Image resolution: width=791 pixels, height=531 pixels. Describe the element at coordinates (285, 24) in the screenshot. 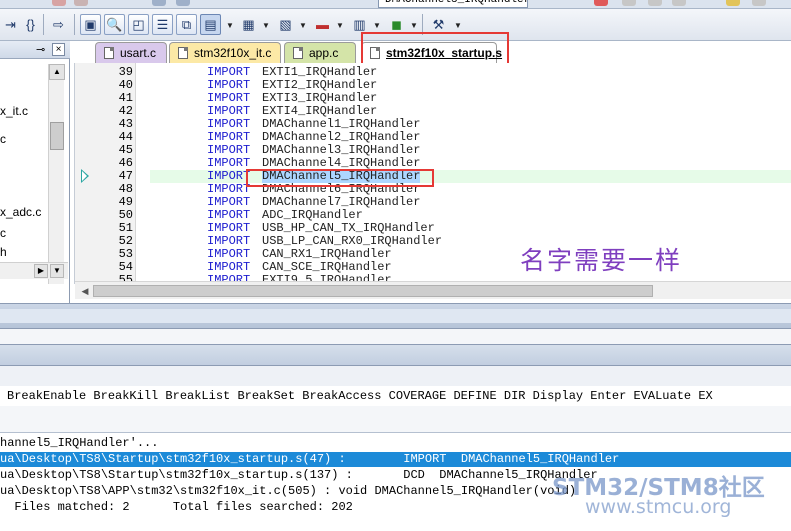

I see `memory-icon: ▧` at that location.